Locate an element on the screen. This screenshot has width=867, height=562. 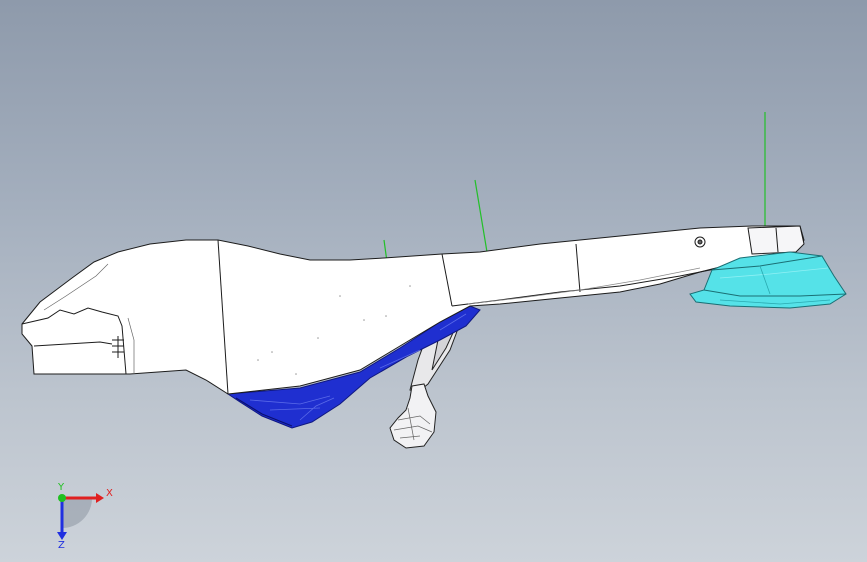
triad-shadow is located at coordinates (77, 513).